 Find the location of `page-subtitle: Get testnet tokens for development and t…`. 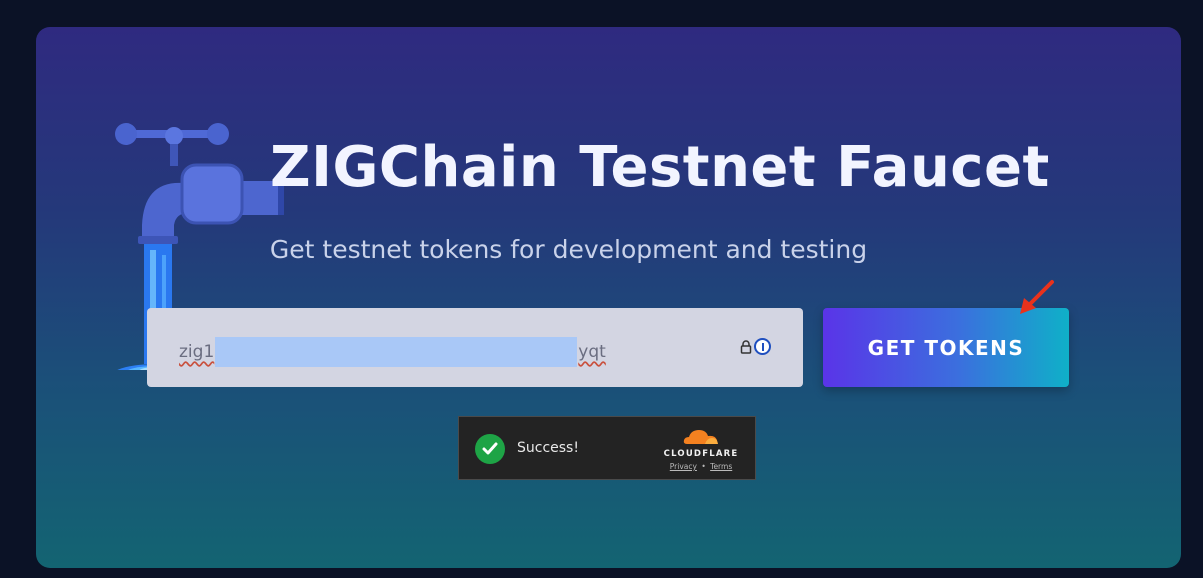

page-subtitle: Get testnet tokens for development and t… is located at coordinates (608, 249).